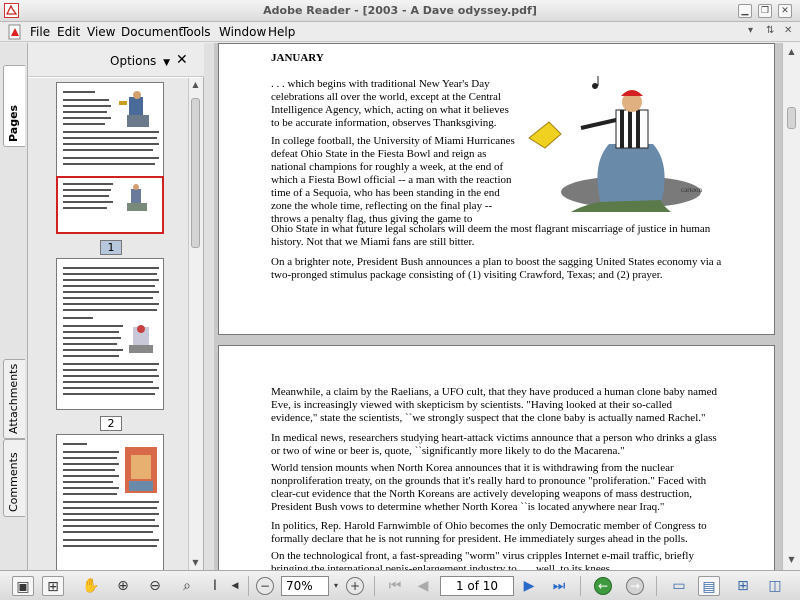  What do you see at coordinates (40, 32) in the screenshot?
I see `menu-file: File` at bounding box center [40, 32].